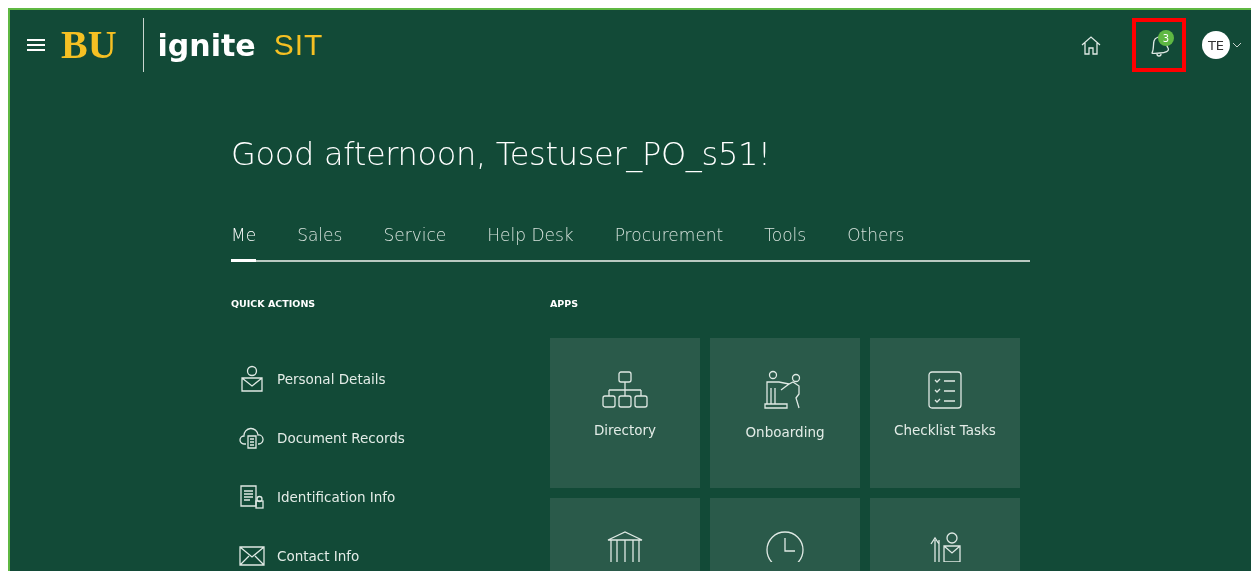 This screenshot has width=1251, height=571. What do you see at coordinates (876, 243) in the screenshot?
I see `tab: Others` at bounding box center [876, 243].